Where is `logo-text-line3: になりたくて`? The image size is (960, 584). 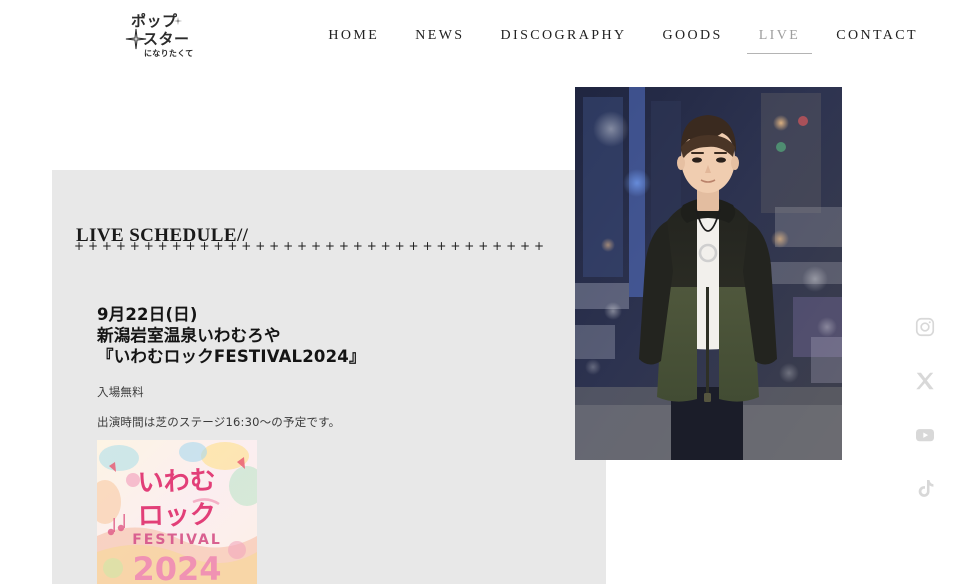 logo-text-line3: になりたくて is located at coordinates (169, 53).